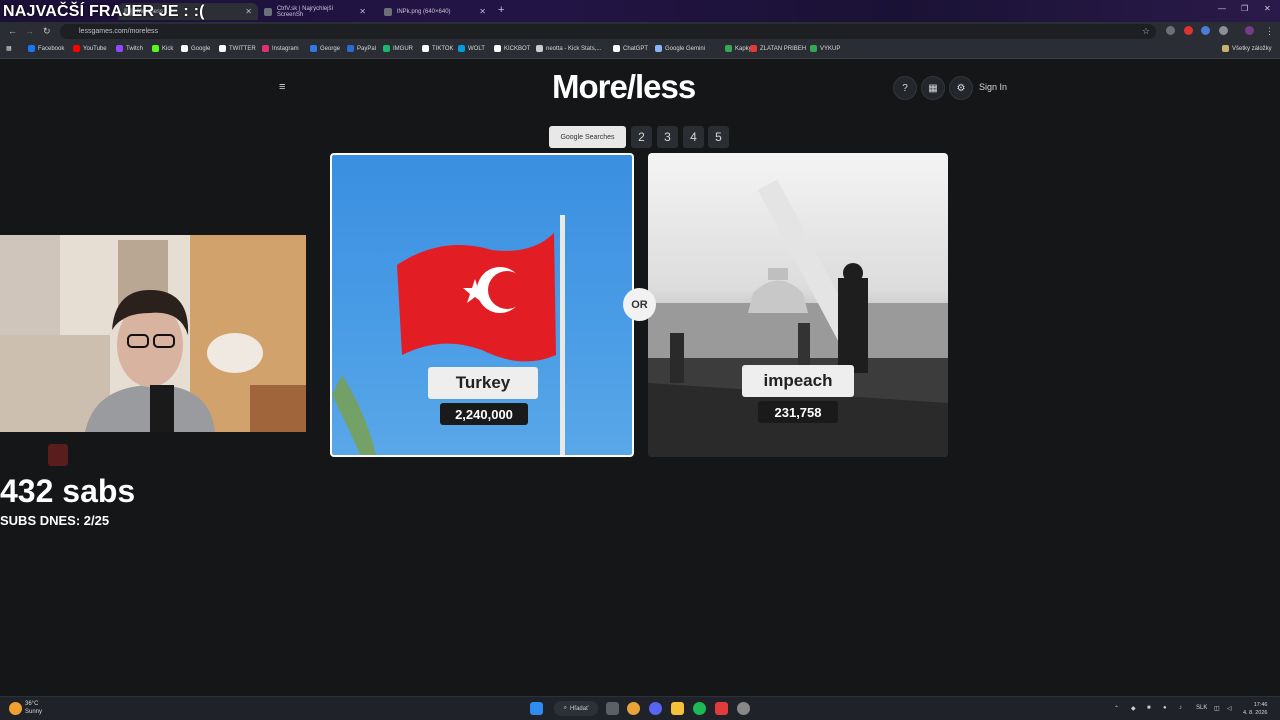 The height and width of the screenshot is (720, 1280). I want to click on address-bar: lessgames.com/moreless ☆, so click(608, 31).